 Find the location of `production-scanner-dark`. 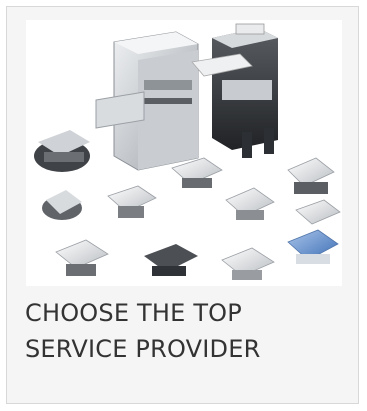

production-scanner-dark is located at coordinates (234, 90).